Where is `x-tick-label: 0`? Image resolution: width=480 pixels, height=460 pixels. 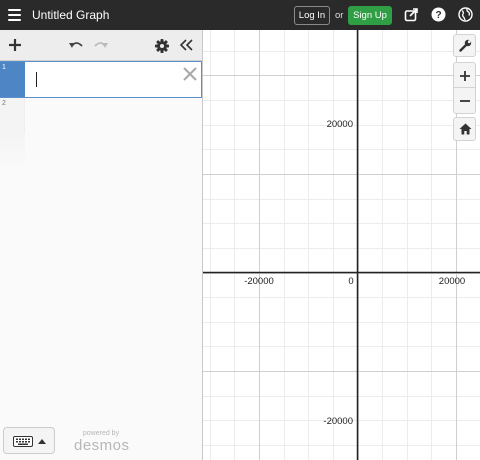
x-tick-label: 0 is located at coordinates (350, 281).